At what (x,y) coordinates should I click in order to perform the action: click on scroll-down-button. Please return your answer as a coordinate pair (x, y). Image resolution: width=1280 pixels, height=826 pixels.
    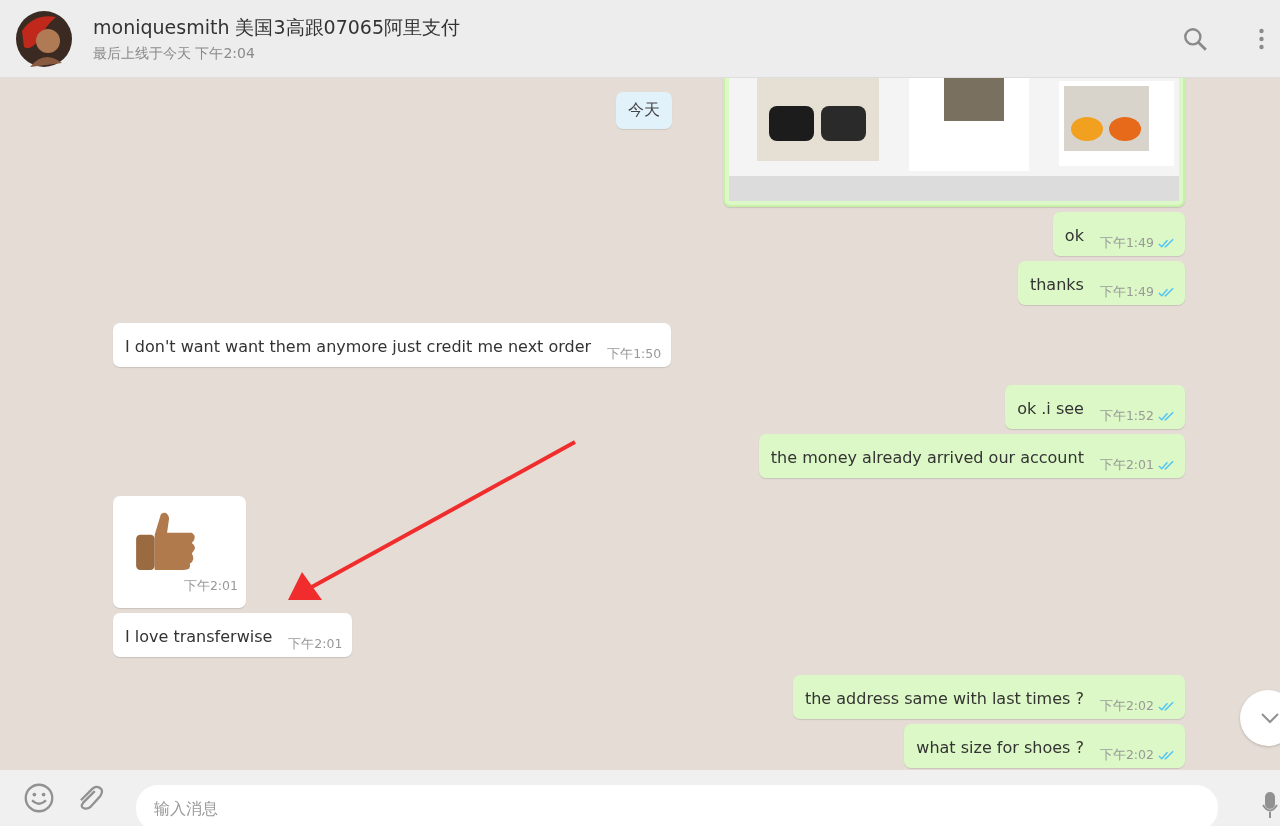
    Looking at the image, I should click on (1260, 718).